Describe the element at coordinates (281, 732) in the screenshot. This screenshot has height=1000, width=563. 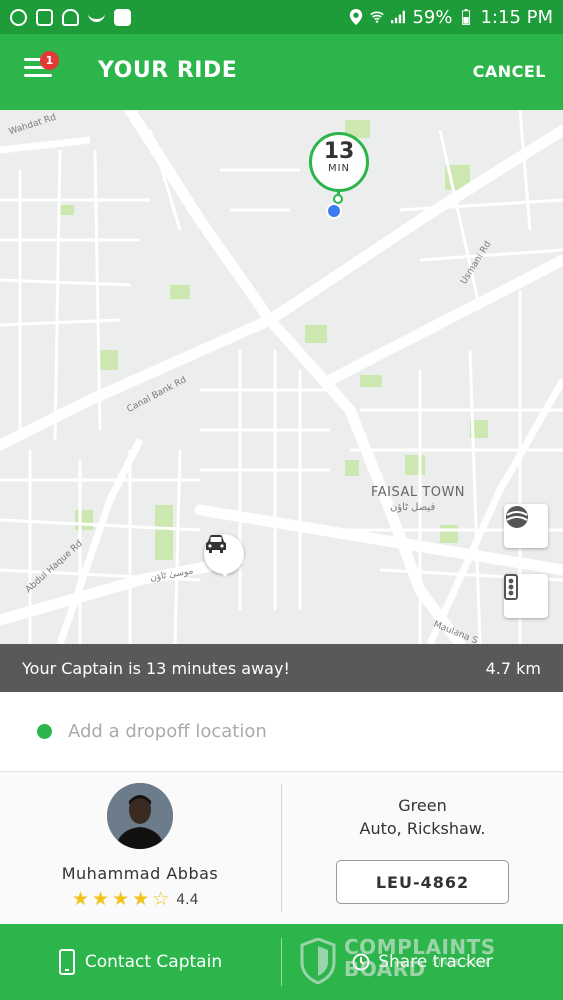
I see `dropoff-location-field: Add a dropoff location` at that location.